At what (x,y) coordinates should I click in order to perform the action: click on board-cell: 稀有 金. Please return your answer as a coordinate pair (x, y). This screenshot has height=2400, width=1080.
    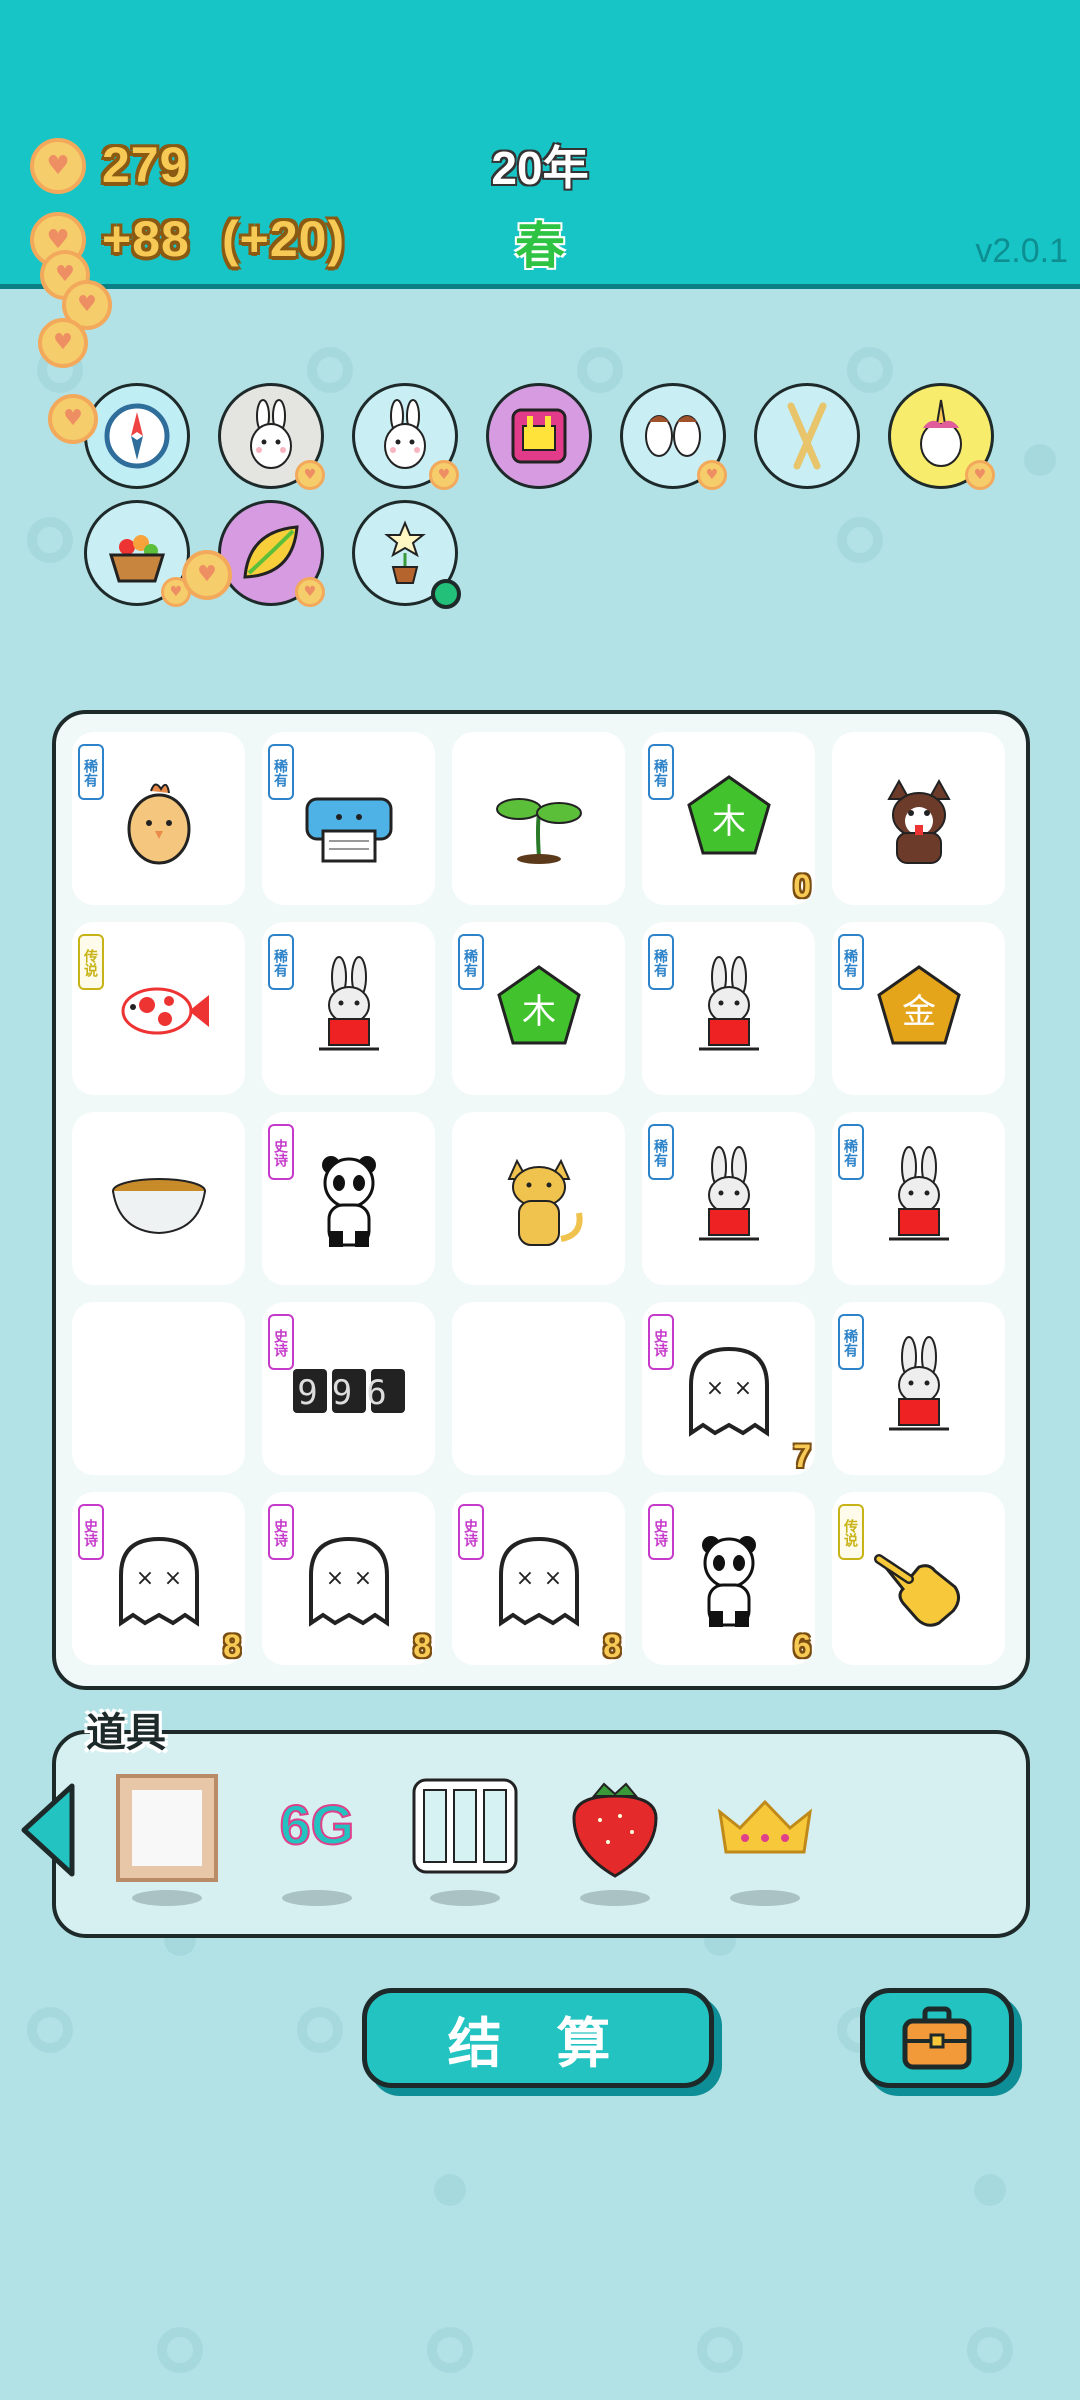
    Looking at the image, I should click on (918, 1008).